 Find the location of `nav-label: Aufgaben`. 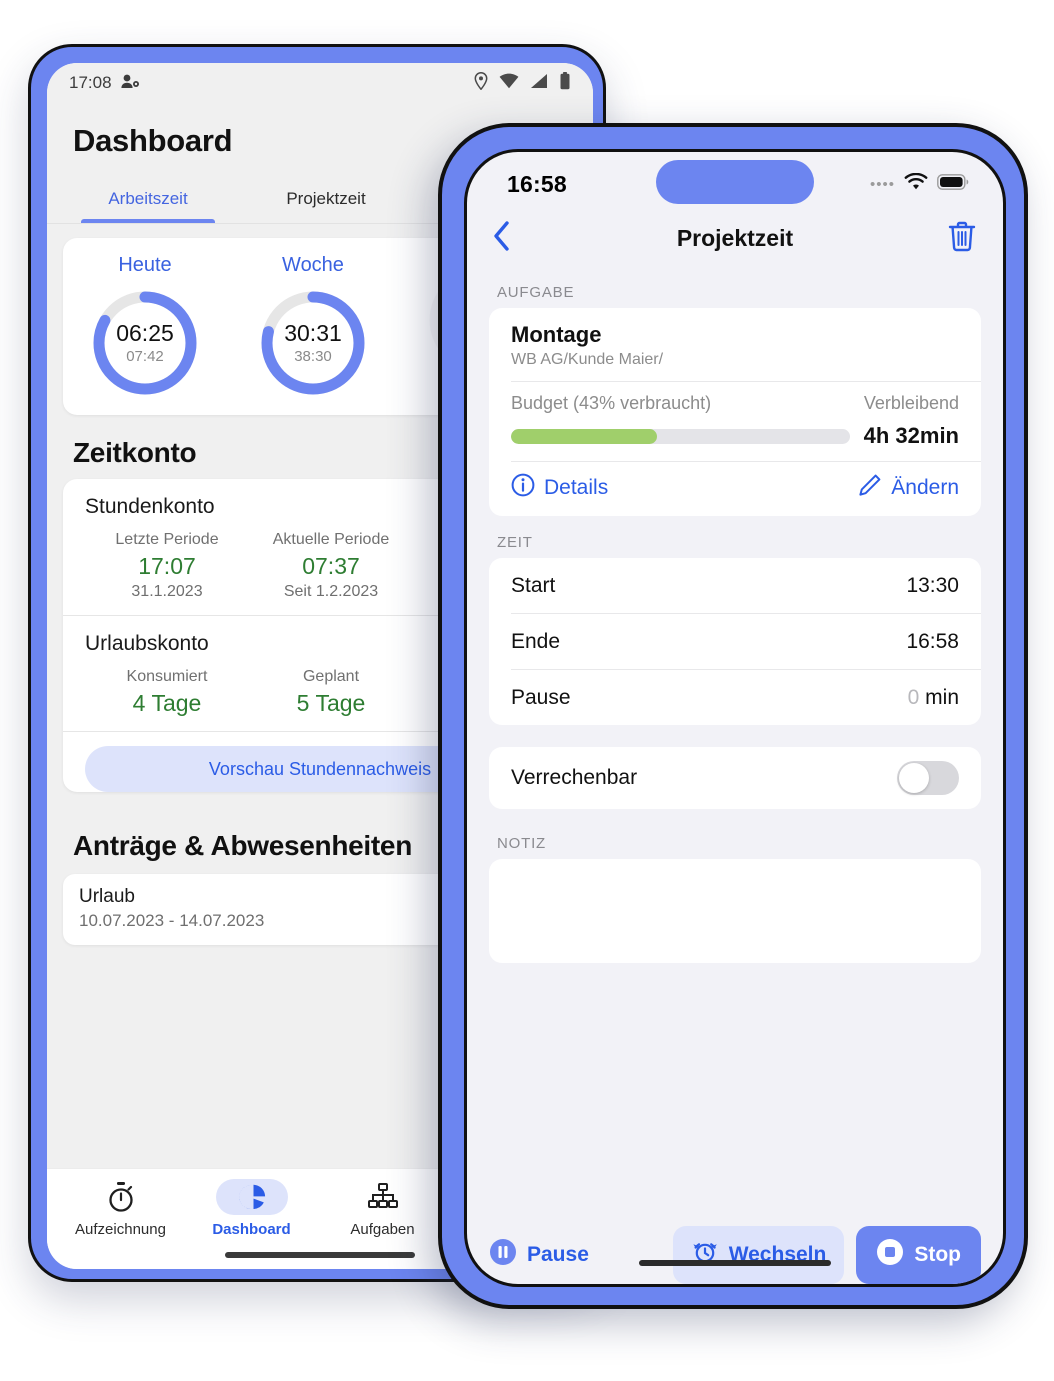

nav-label: Aufgaben is located at coordinates (382, 1229).